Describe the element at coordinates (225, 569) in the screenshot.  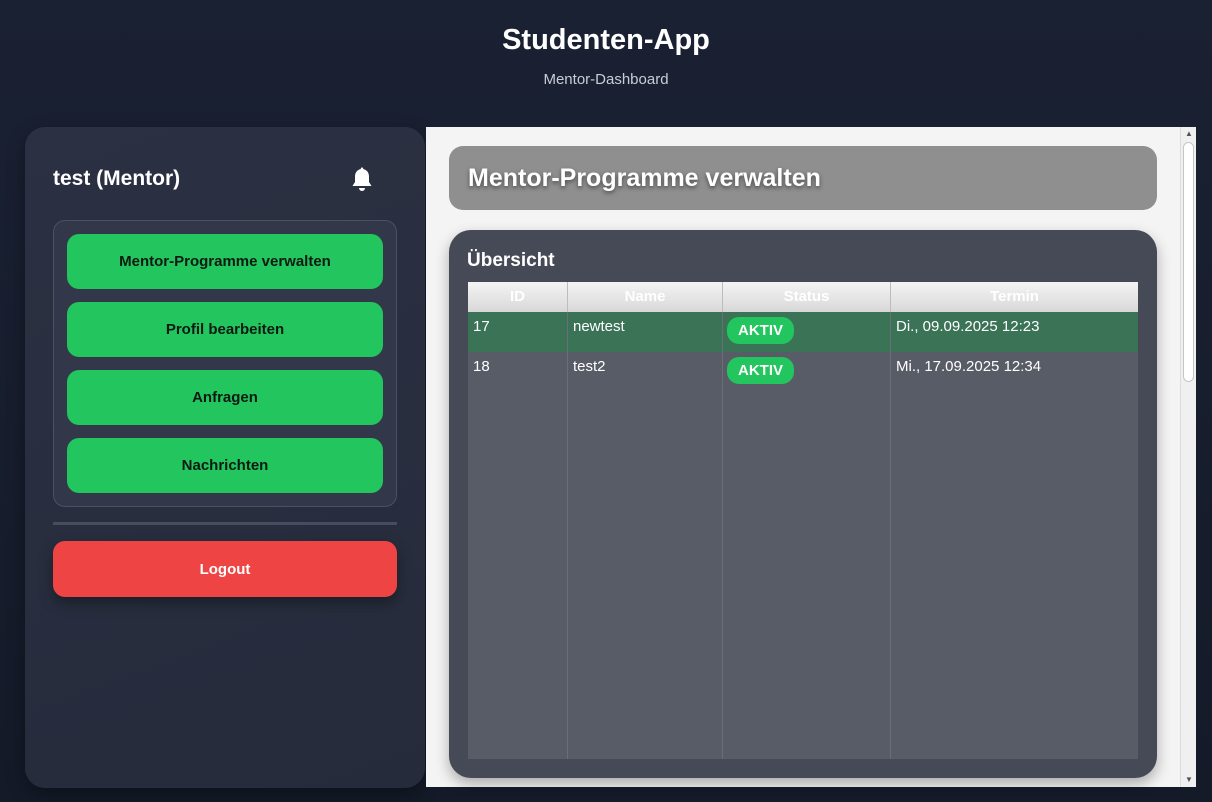
I see `logout-button: Logout` at that location.